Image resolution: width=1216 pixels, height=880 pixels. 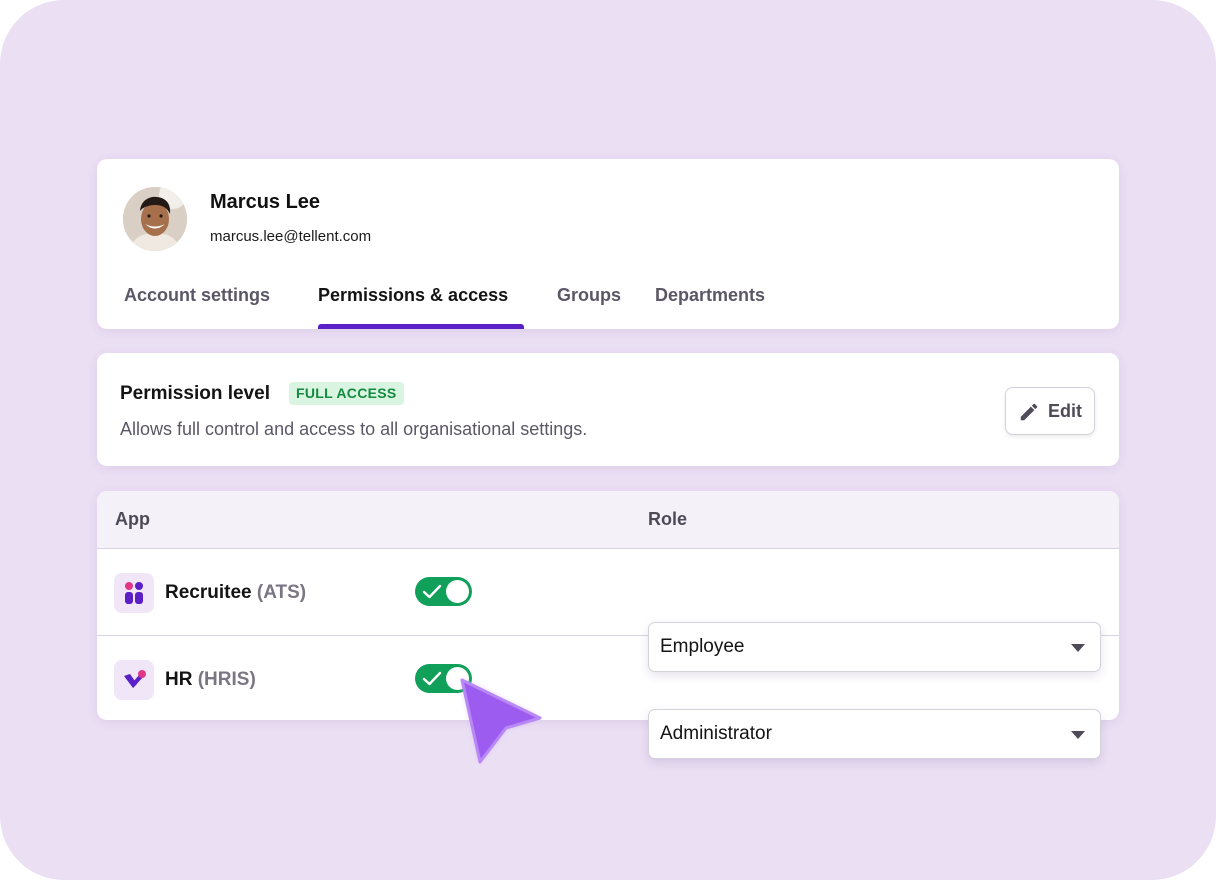 What do you see at coordinates (457, 591) in the screenshot?
I see `toggle-knob` at bounding box center [457, 591].